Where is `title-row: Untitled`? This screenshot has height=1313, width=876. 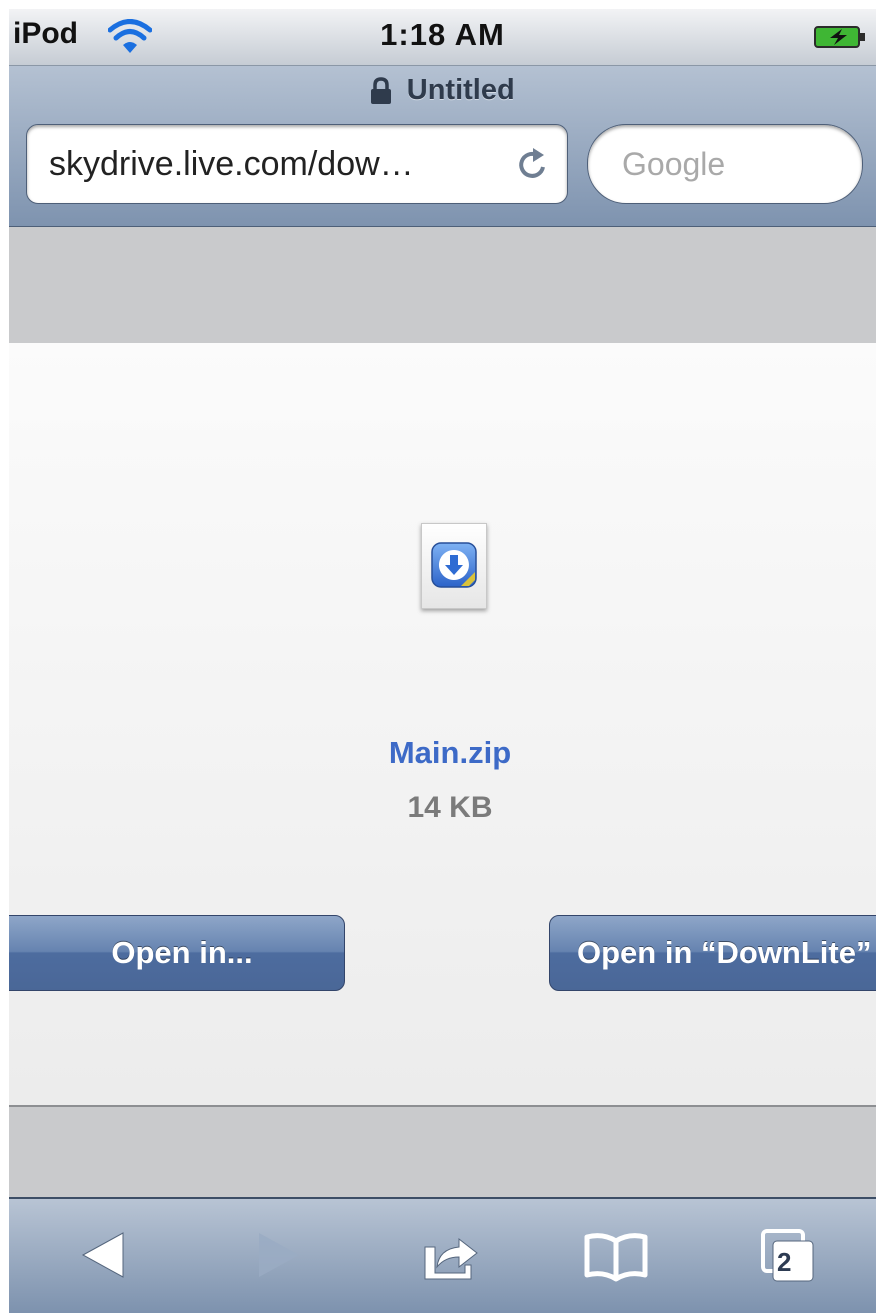 title-row: Untitled is located at coordinates (442, 90).